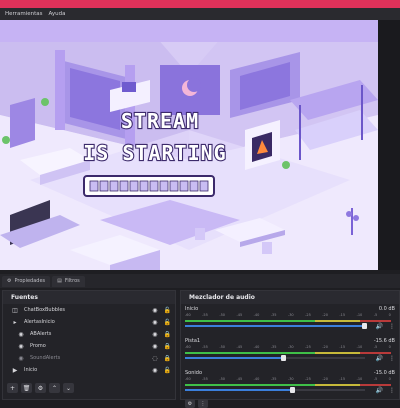  Describe the element at coordinates (200, 4) in the screenshot. I see `title-bar` at that location.